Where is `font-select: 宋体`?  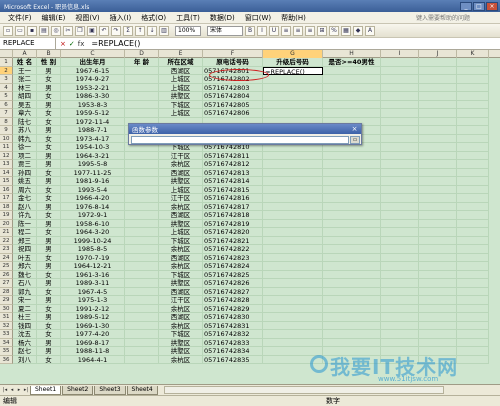
font-select: 宋体 is located at coordinates (225, 30).